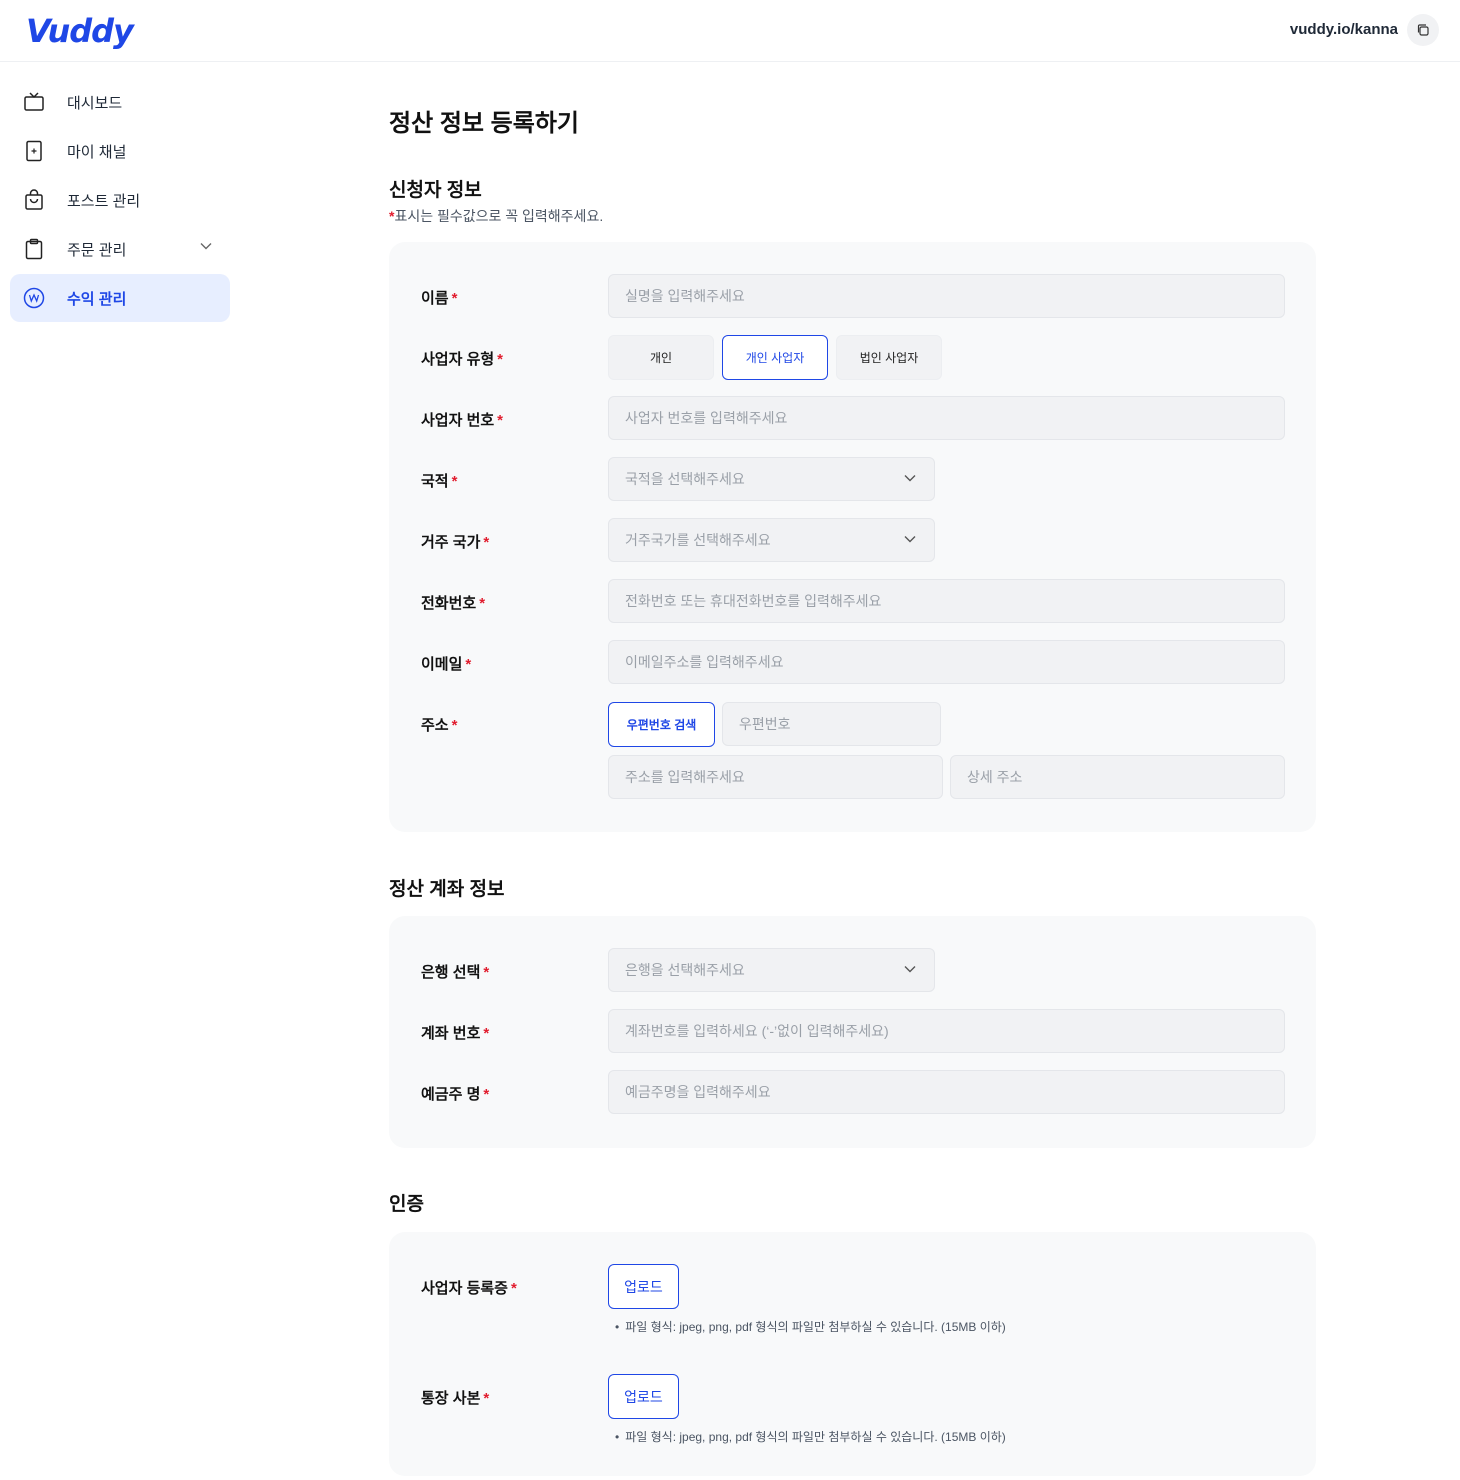 The image size is (1460, 1480). Describe the element at coordinates (643, 1286) in the screenshot. I see `business-registration-upload-button: 업로드` at that location.